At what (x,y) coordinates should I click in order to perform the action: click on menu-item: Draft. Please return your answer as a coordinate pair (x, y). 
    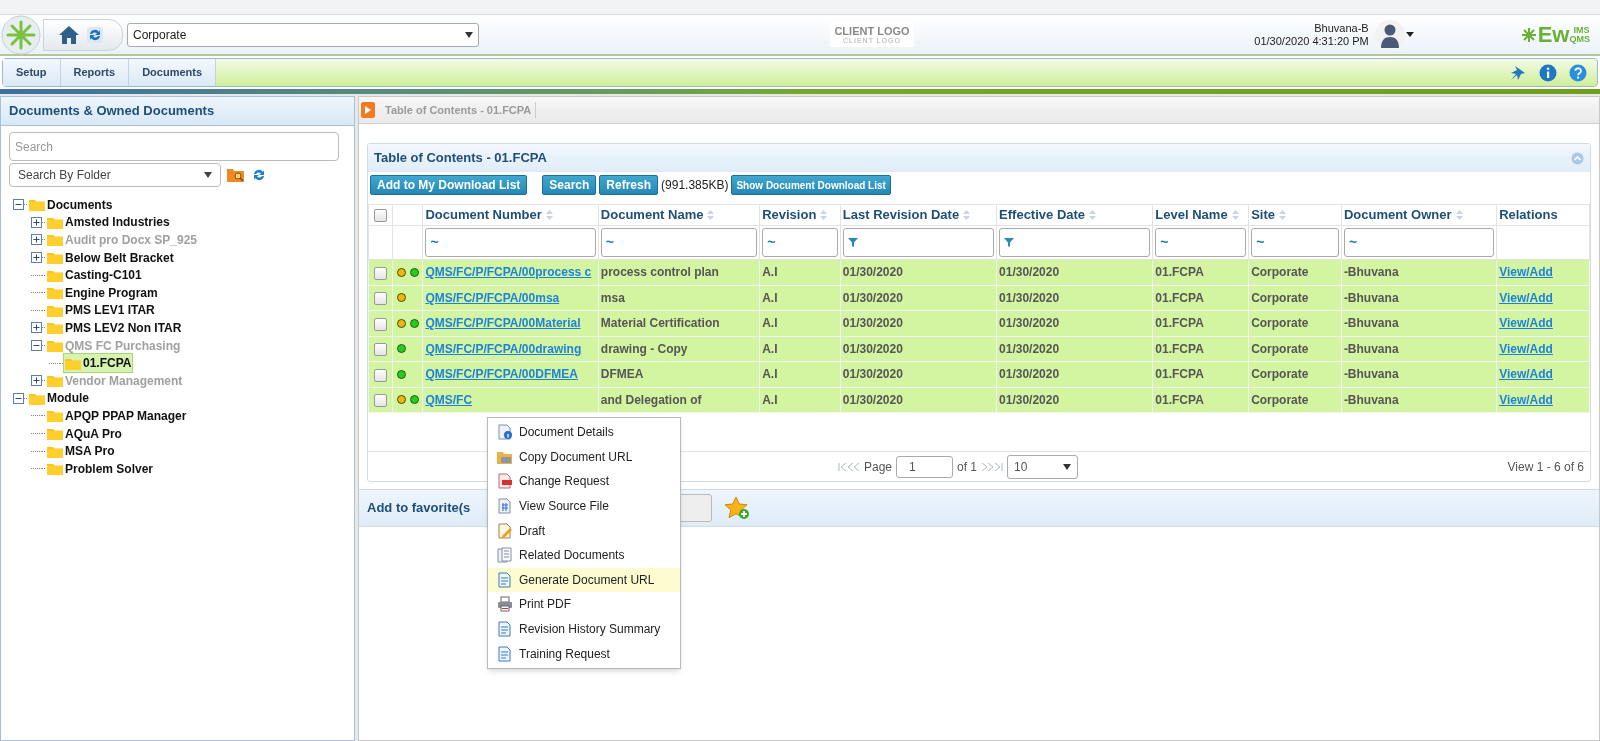
    Looking at the image, I should click on (584, 530).